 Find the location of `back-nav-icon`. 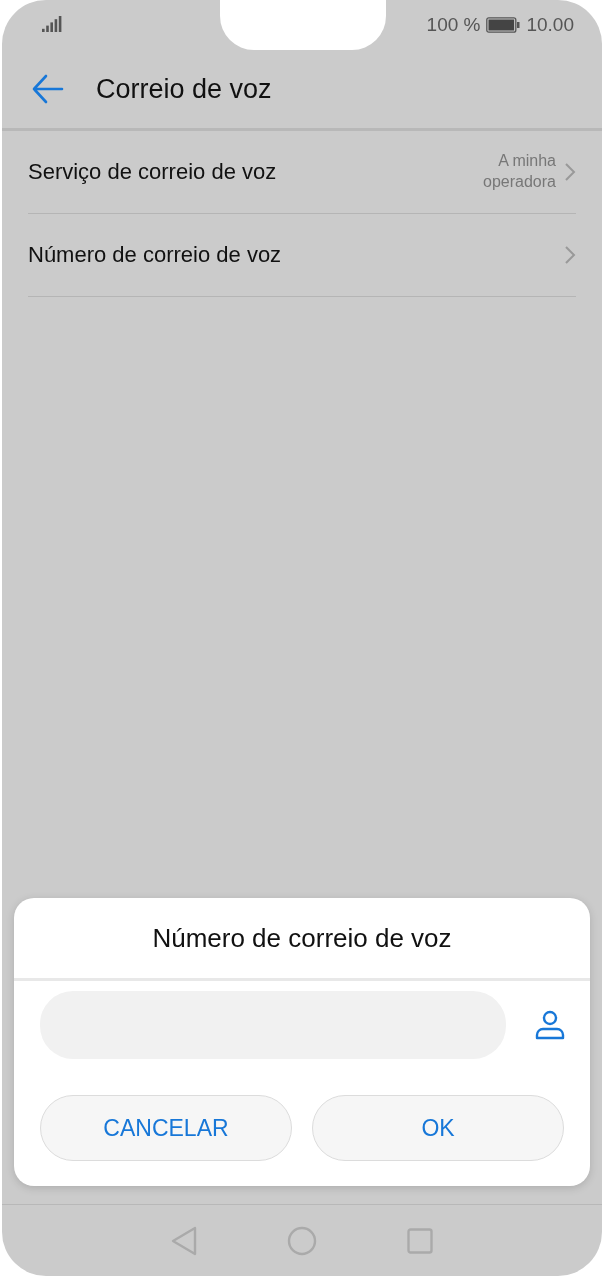

back-nav-icon is located at coordinates (184, 1240).